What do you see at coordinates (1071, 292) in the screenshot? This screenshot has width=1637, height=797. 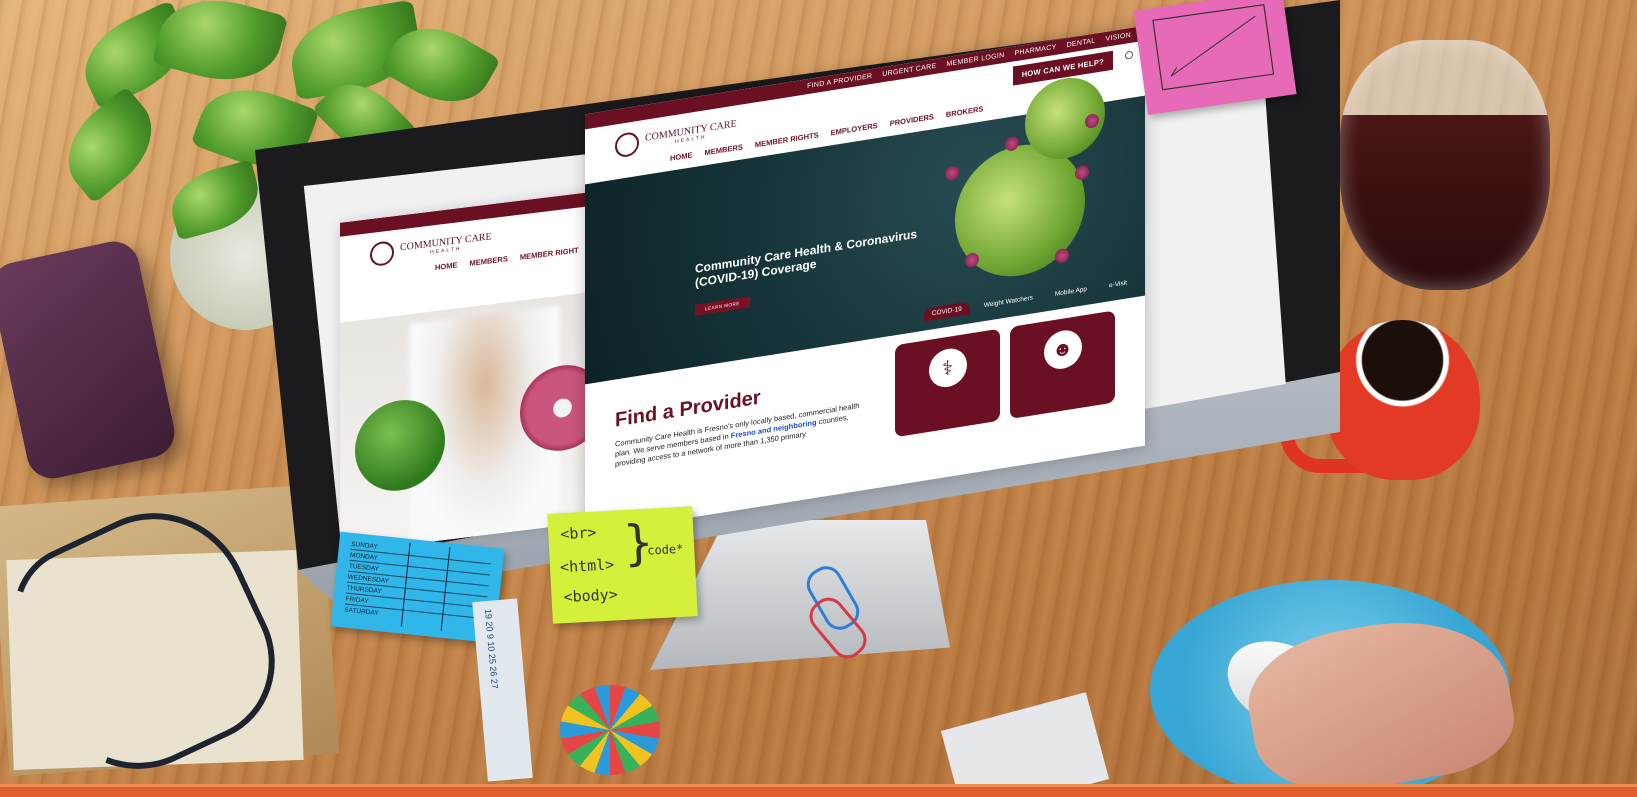 I see `tab-mobile-app: Mobile App` at bounding box center [1071, 292].